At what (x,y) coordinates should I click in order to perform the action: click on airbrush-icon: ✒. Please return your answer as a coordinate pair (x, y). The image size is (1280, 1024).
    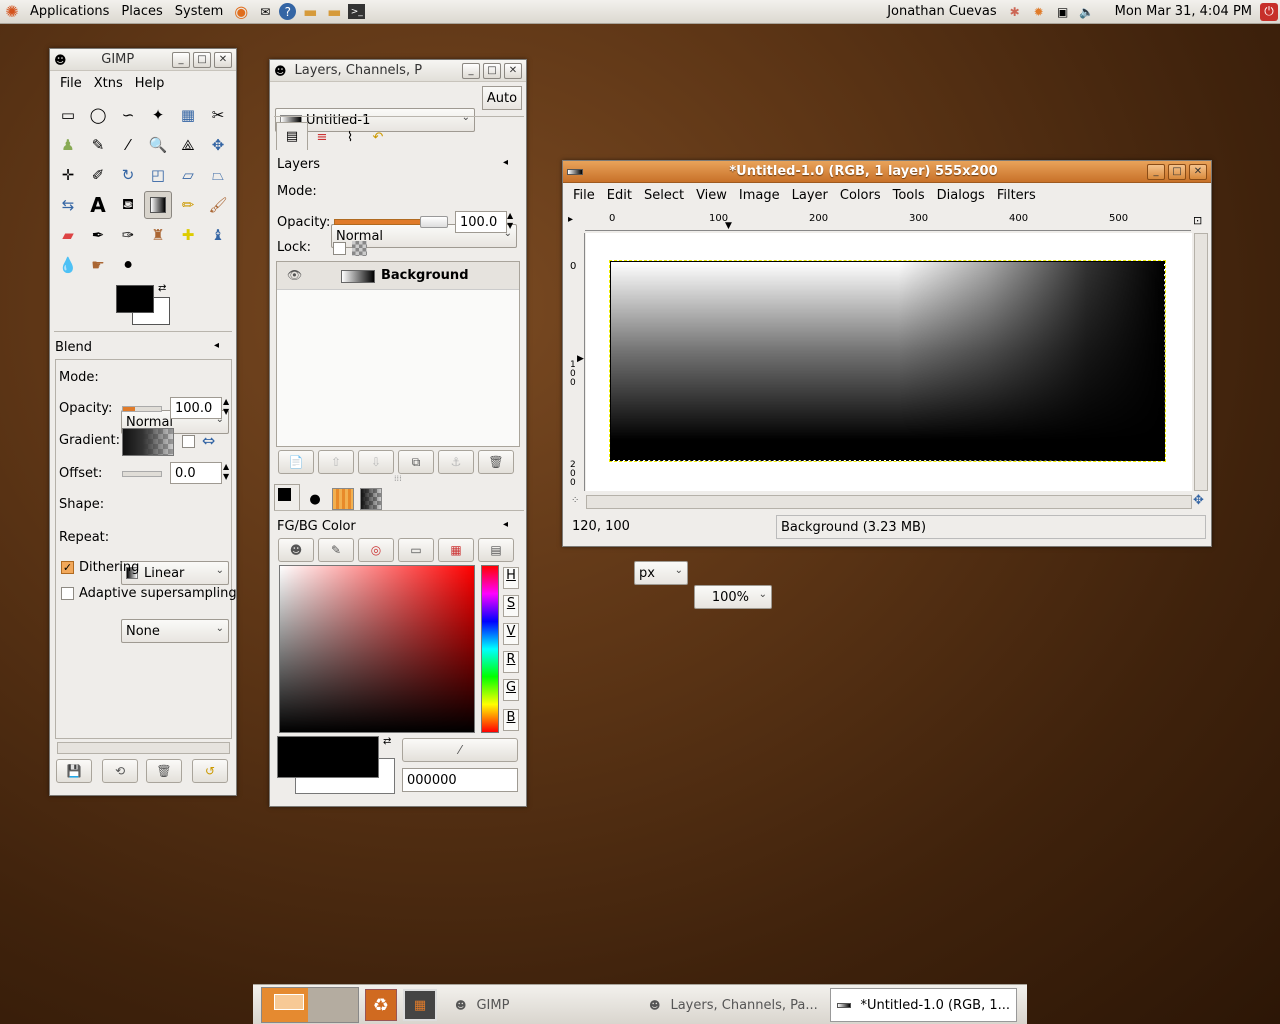
    Looking at the image, I should click on (98, 235).